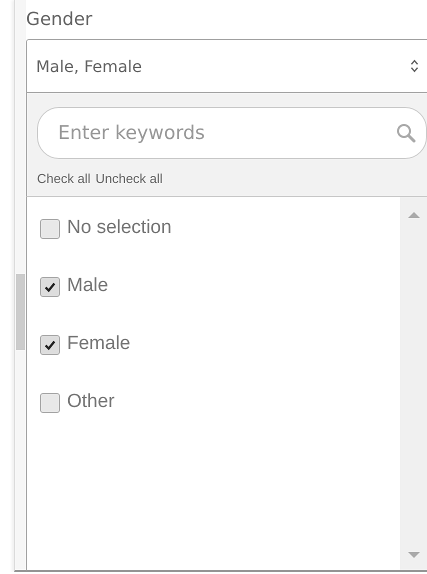 The image size is (427, 574). Describe the element at coordinates (129, 178) in the screenshot. I see `link: Uncheck all` at that location.